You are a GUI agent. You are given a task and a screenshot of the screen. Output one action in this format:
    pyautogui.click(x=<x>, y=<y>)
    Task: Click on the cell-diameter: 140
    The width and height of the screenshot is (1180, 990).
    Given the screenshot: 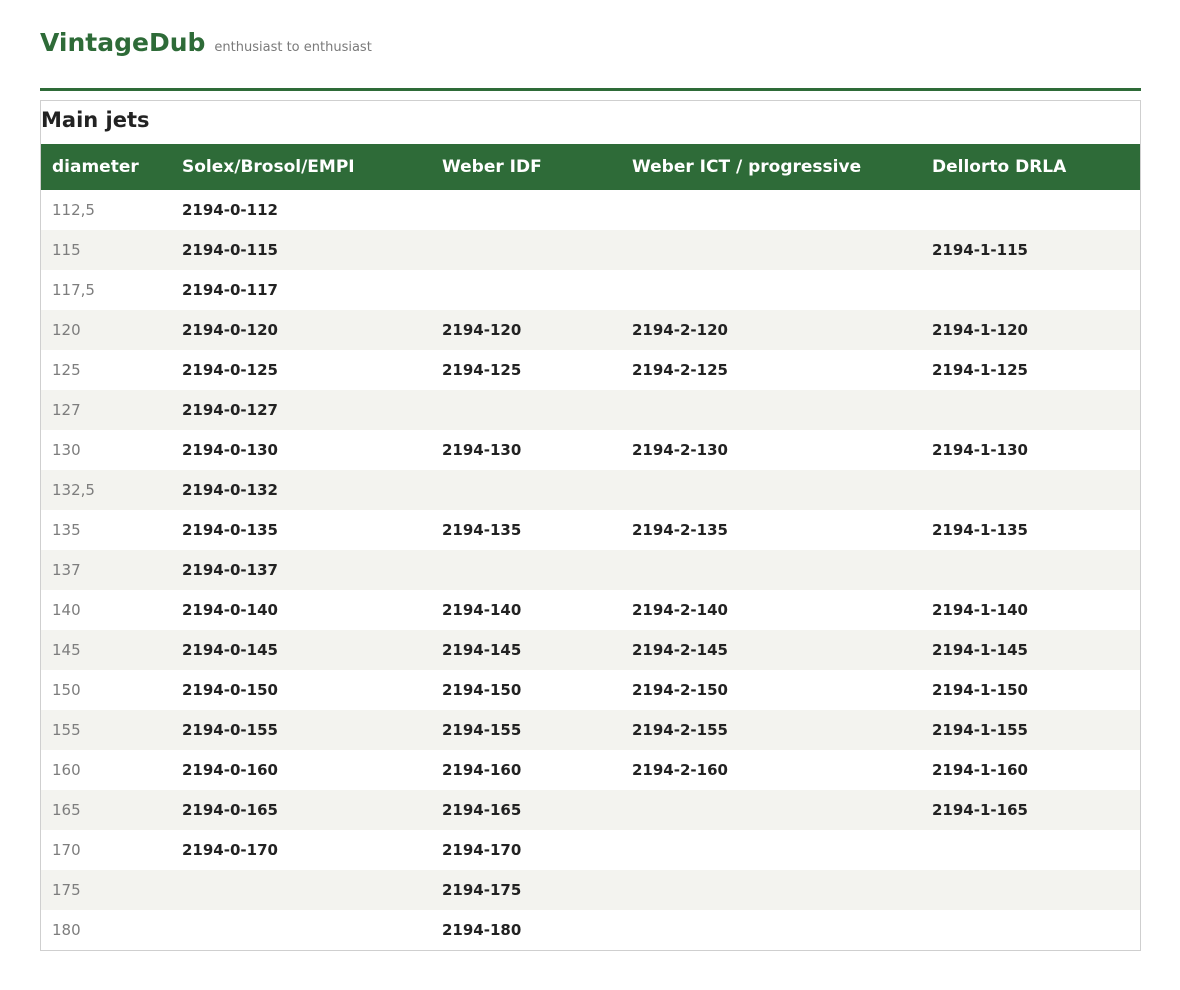 What is the action you would take?
    pyautogui.click(x=66, y=610)
    